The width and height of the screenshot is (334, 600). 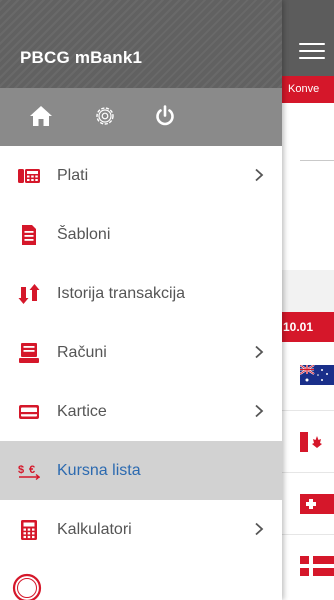 I want to click on menu-item-istorija-transakcija: Istorija transakcija, so click(x=141, y=293).